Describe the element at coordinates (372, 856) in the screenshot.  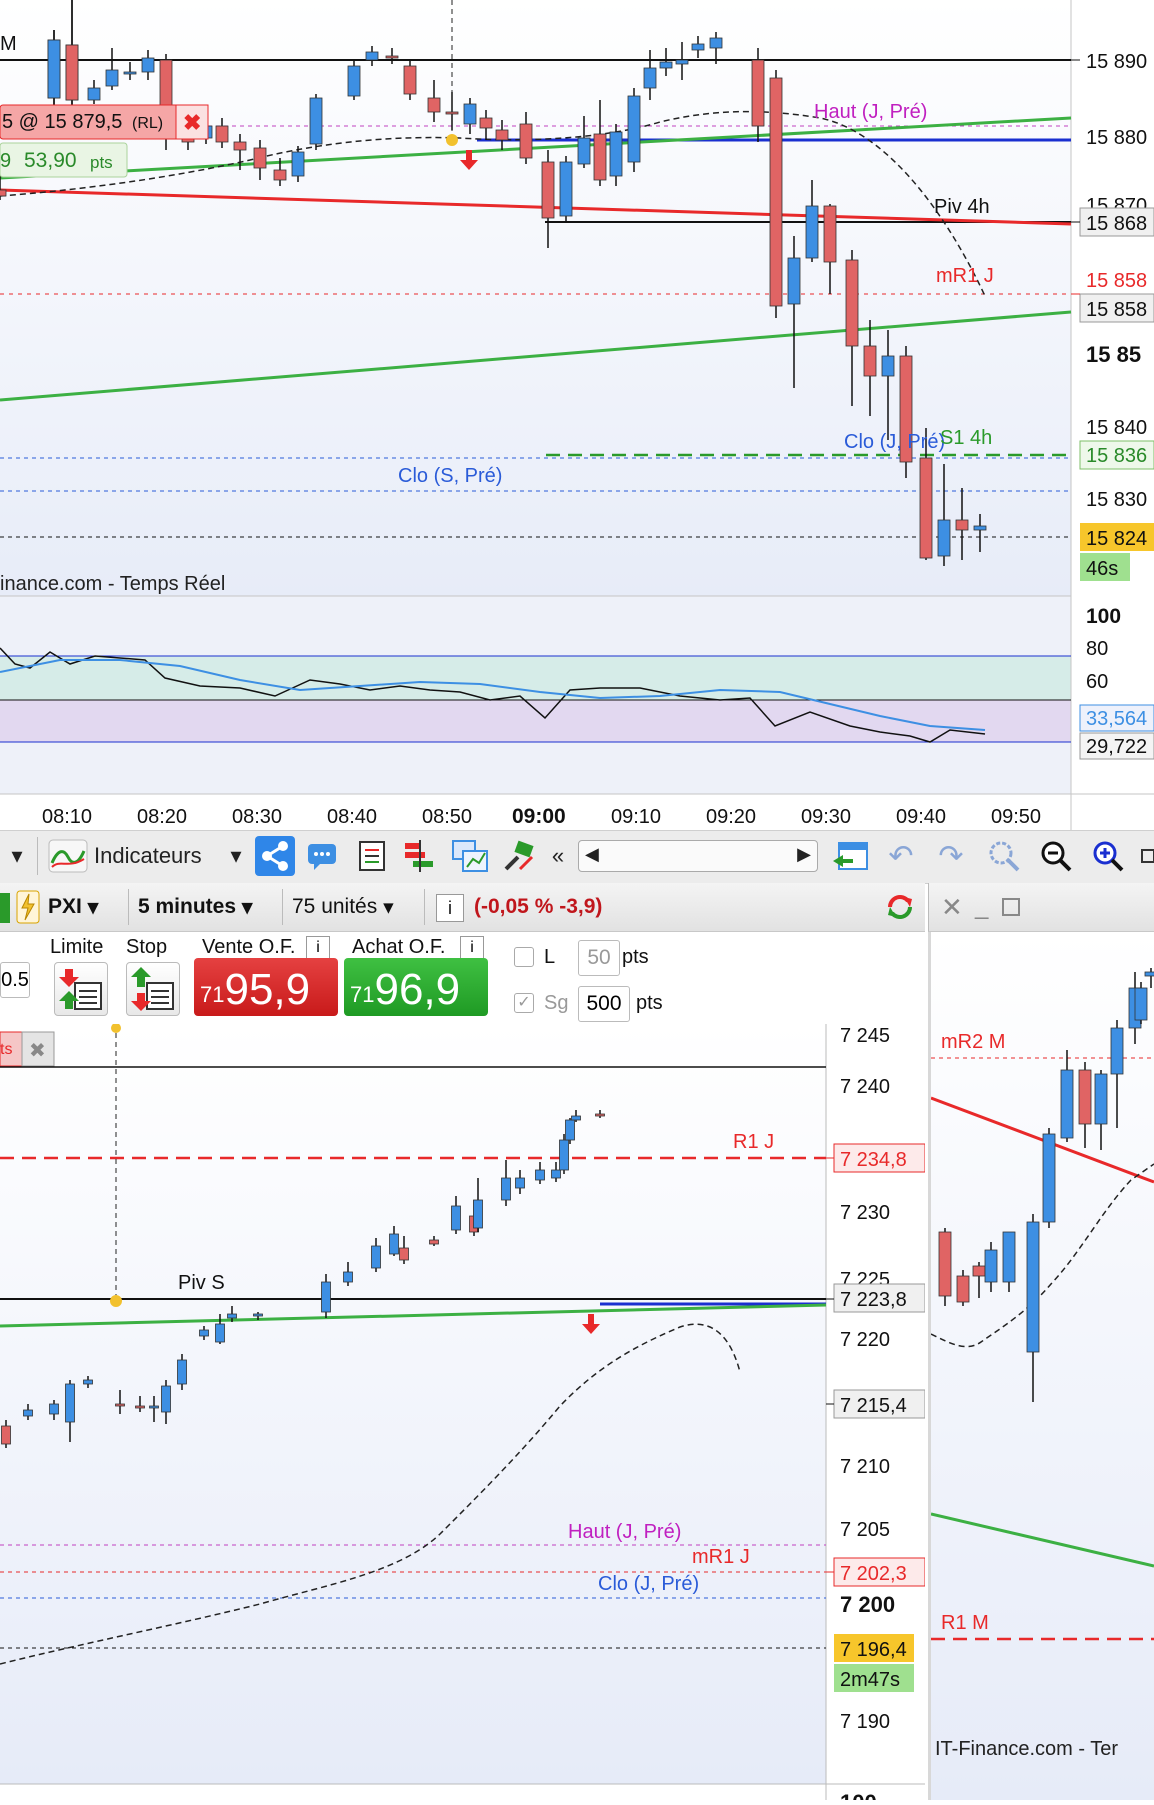
I see `report-icon` at that location.